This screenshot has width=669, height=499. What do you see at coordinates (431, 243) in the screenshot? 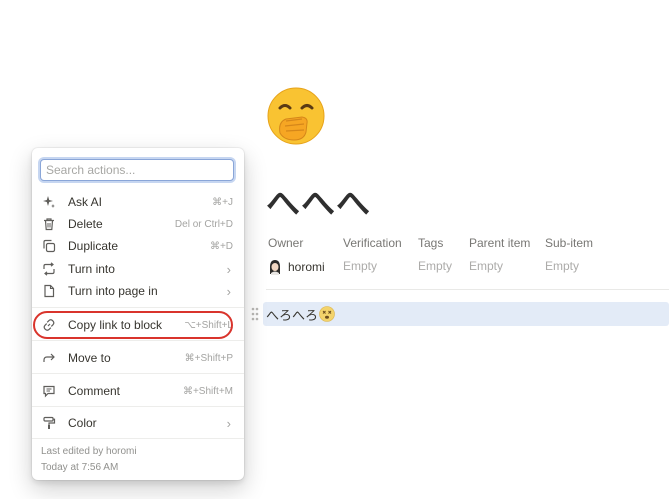
I see `property-label: Tags` at bounding box center [431, 243].